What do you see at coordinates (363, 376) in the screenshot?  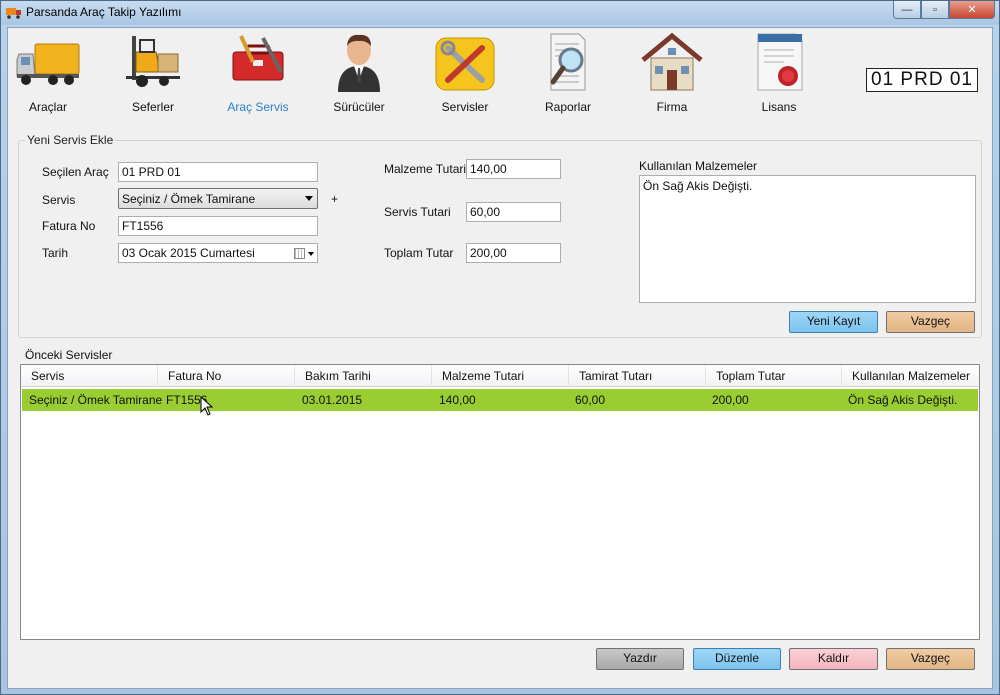 I see `column-header-bakim-tarihi: Bakım Tarihi` at bounding box center [363, 376].